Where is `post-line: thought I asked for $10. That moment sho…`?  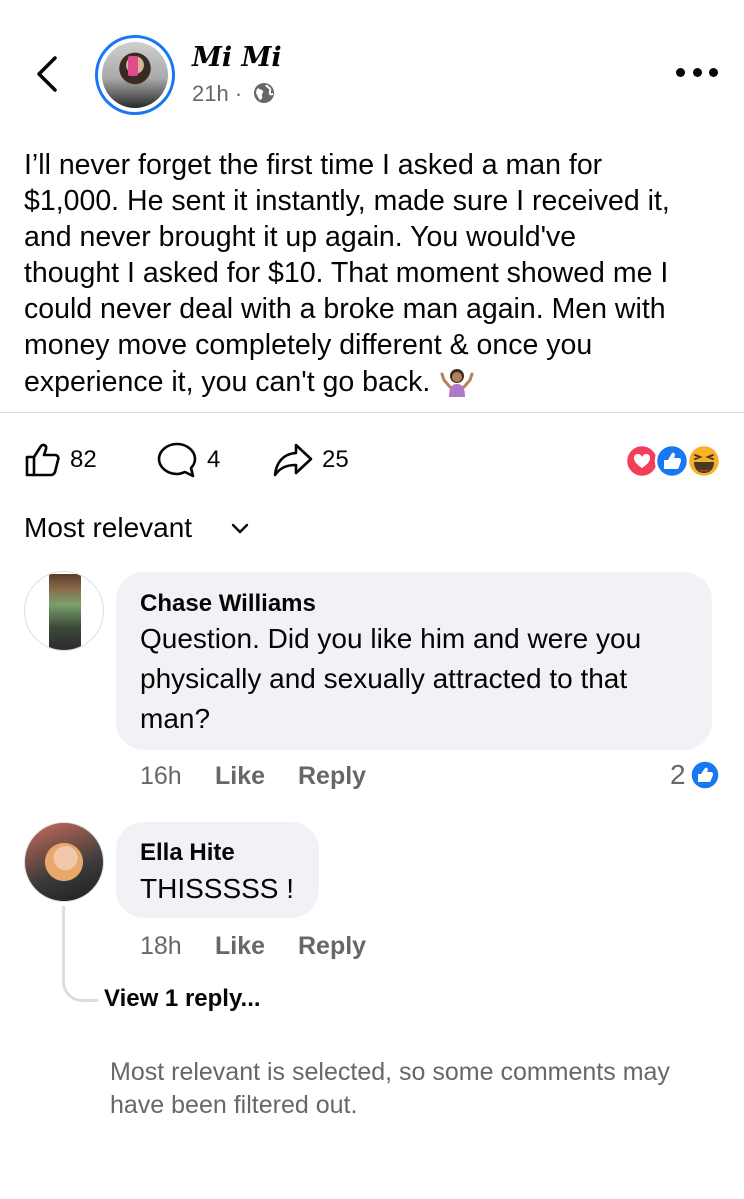
post-line: thought I asked for $10. That moment sho… is located at coordinates (346, 273).